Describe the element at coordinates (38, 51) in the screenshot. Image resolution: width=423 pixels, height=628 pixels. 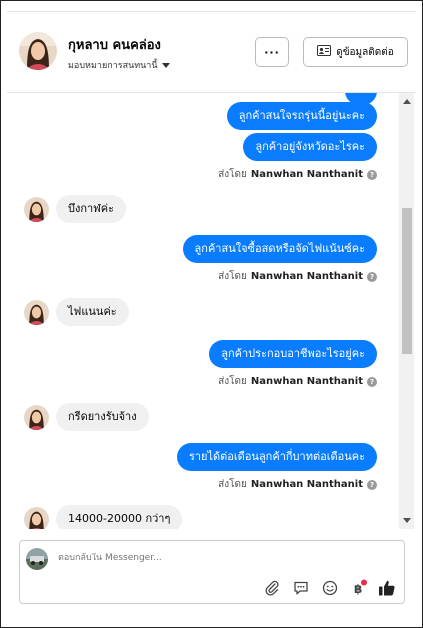
I see `contact-avatar` at that location.